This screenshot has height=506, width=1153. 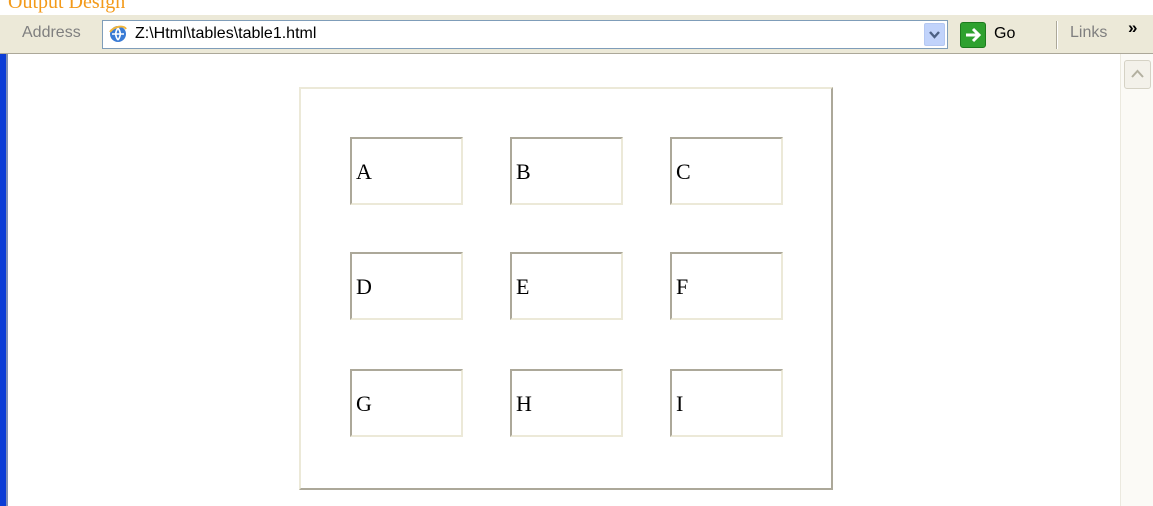 What do you see at coordinates (364, 171) in the screenshot?
I see `cell-text: A` at bounding box center [364, 171].